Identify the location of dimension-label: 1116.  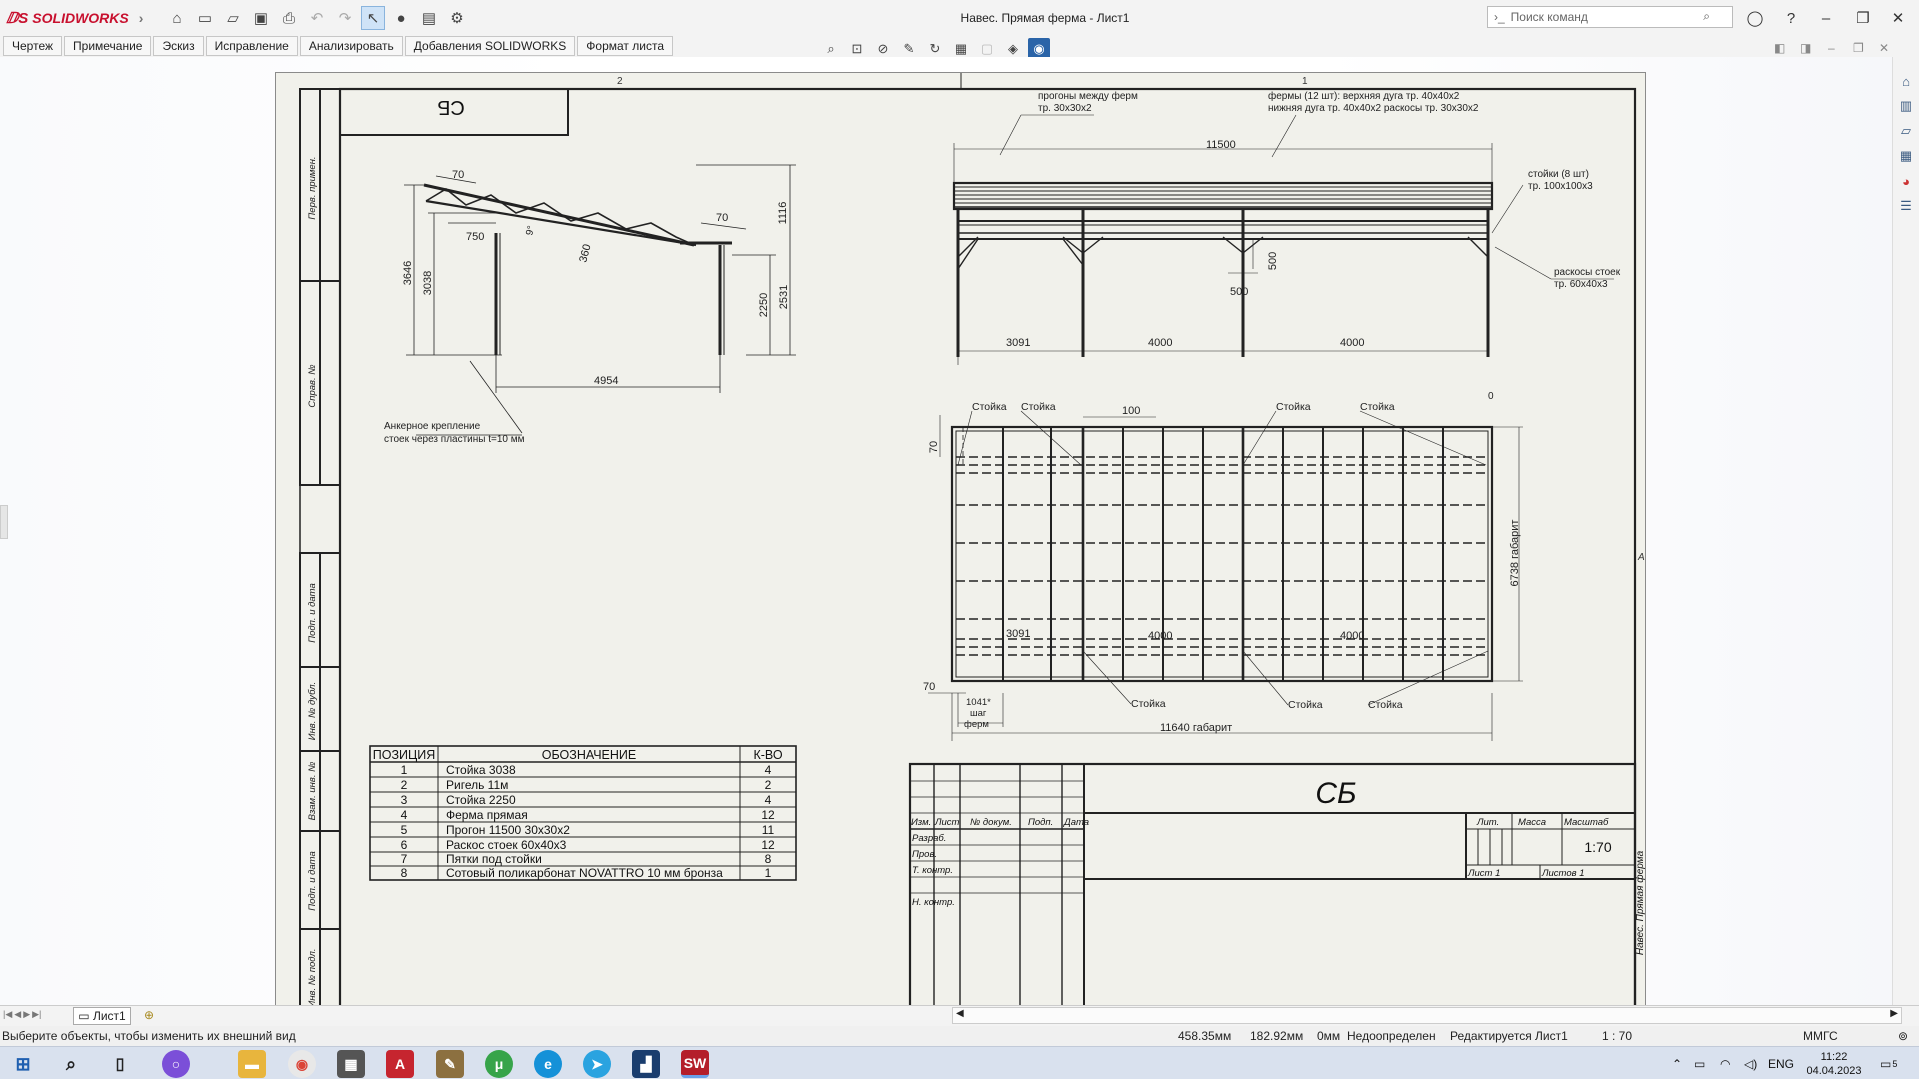
(783, 213).